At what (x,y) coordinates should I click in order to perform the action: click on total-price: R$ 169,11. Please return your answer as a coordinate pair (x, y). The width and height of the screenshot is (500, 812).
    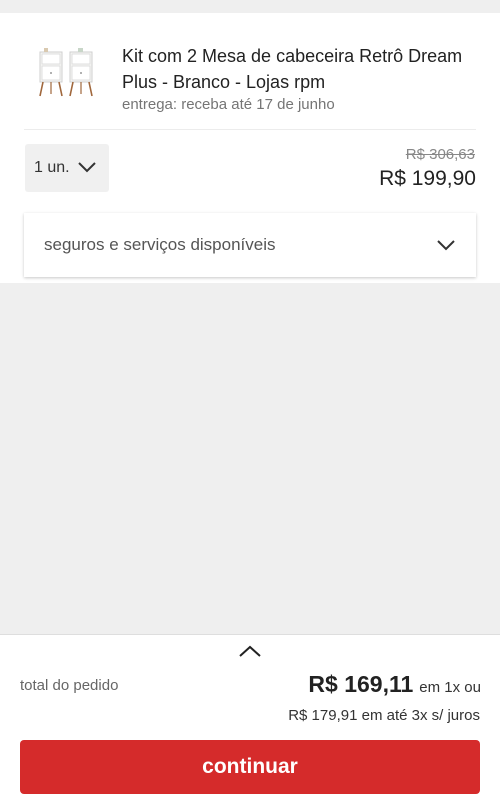
    Looking at the image, I should click on (361, 684).